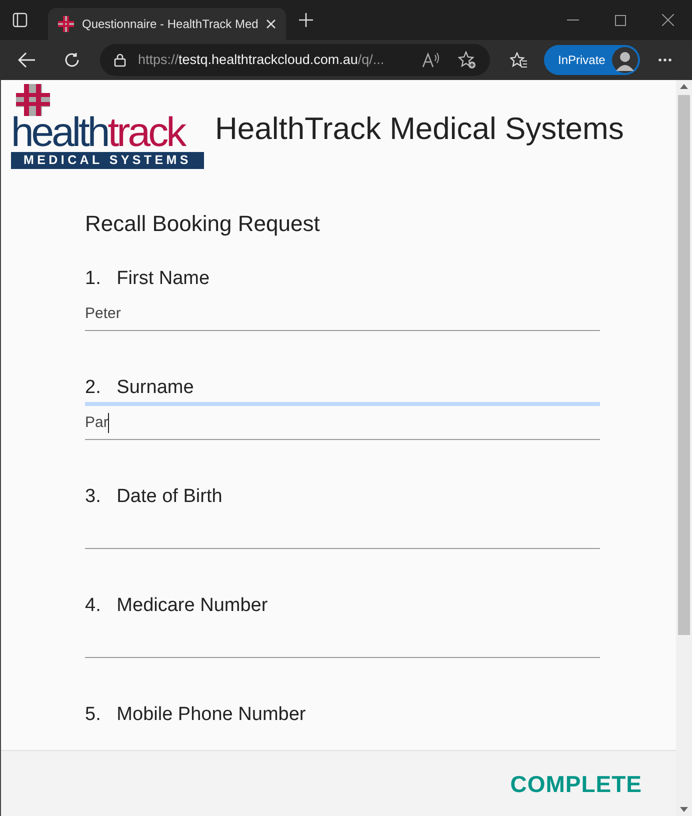 The image size is (692, 816). What do you see at coordinates (271, 24) in the screenshot?
I see `close-icon` at bounding box center [271, 24].